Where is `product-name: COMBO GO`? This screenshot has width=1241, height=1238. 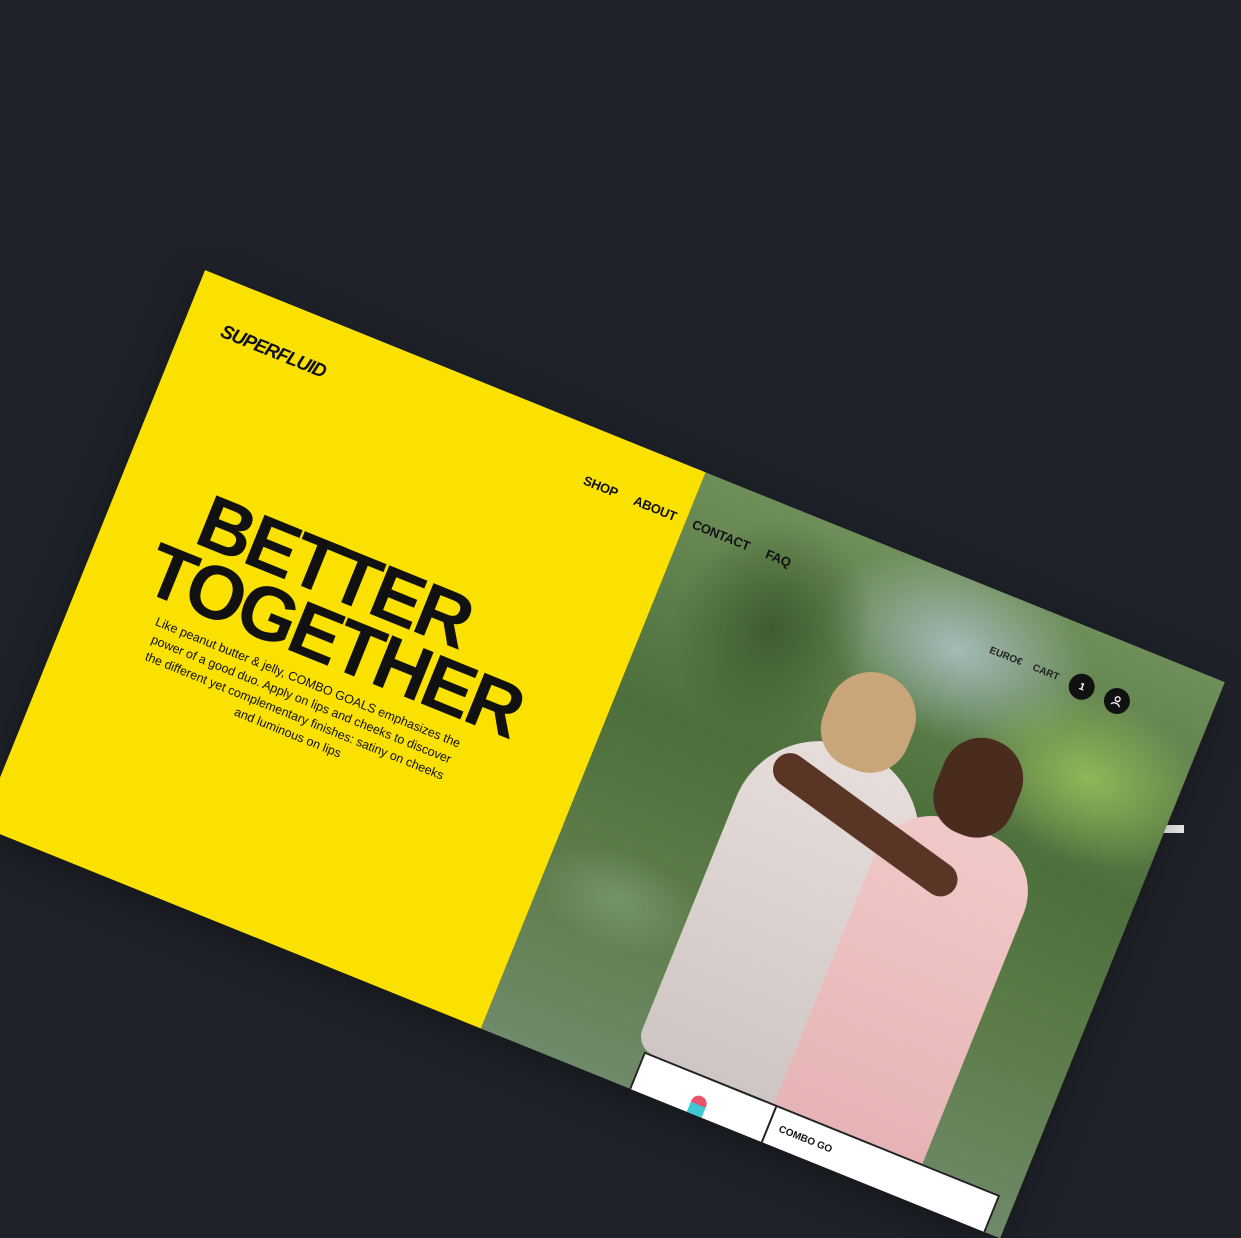 product-name: COMBO GO is located at coordinates (805, 1139).